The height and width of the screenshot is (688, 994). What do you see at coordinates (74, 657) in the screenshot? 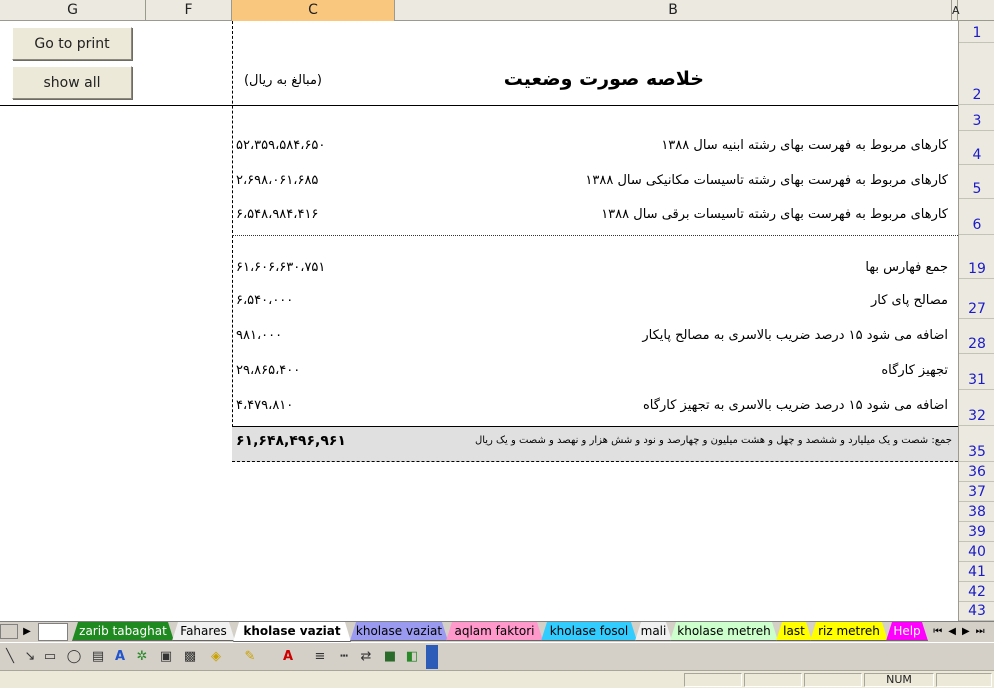
I see `oval-icon: ◯` at bounding box center [74, 657].